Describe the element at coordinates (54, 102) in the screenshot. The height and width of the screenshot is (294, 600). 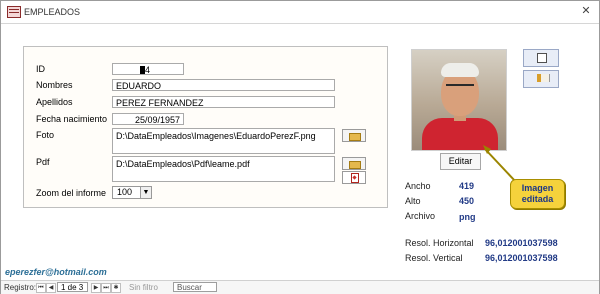
I see `apellidos-label: Apellidos` at that location.